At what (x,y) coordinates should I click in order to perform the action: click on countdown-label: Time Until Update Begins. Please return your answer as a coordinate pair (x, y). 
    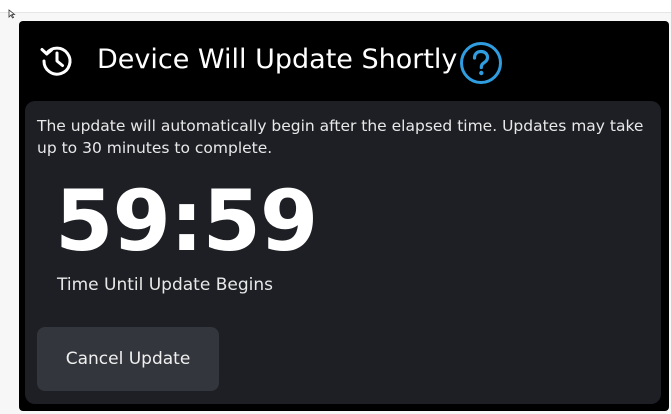
    Looking at the image, I should click on (165, 285).